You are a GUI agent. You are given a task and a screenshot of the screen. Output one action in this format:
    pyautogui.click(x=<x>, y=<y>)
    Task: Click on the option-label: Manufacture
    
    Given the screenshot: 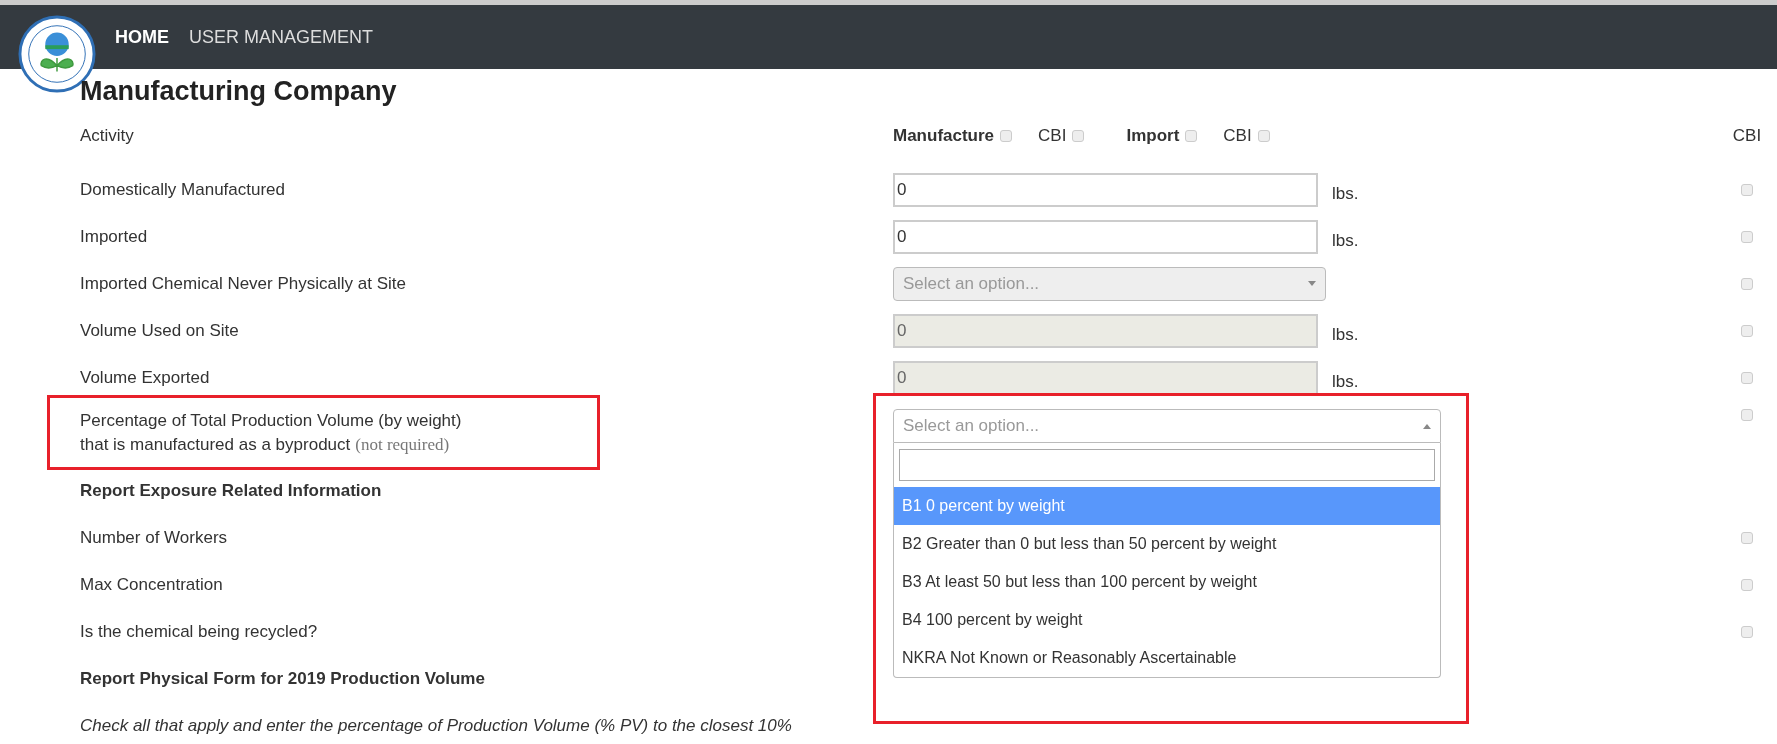 What is the action you would take?
    pyautogui.click(x=944, y=135)
    